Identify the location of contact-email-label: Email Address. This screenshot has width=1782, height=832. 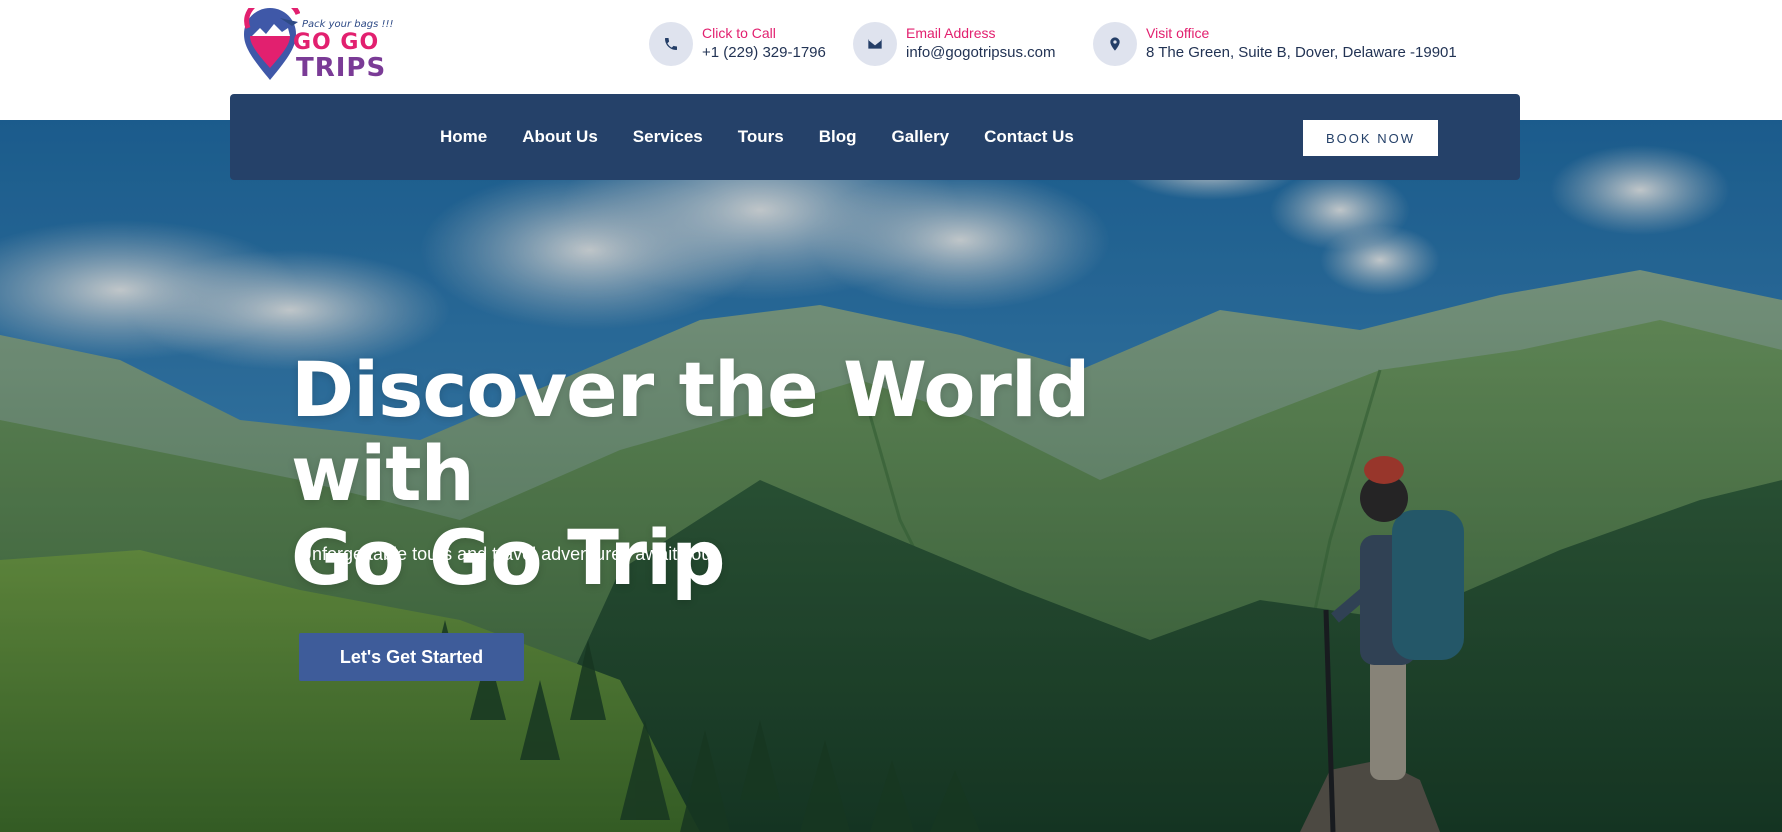
(951, 33).